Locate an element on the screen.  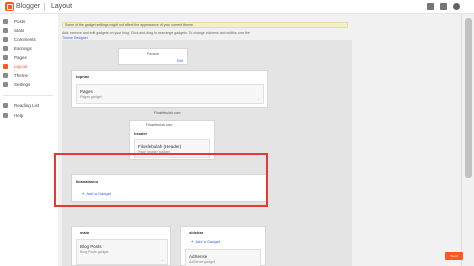
apps-icon is located at coordinates (443, 6).